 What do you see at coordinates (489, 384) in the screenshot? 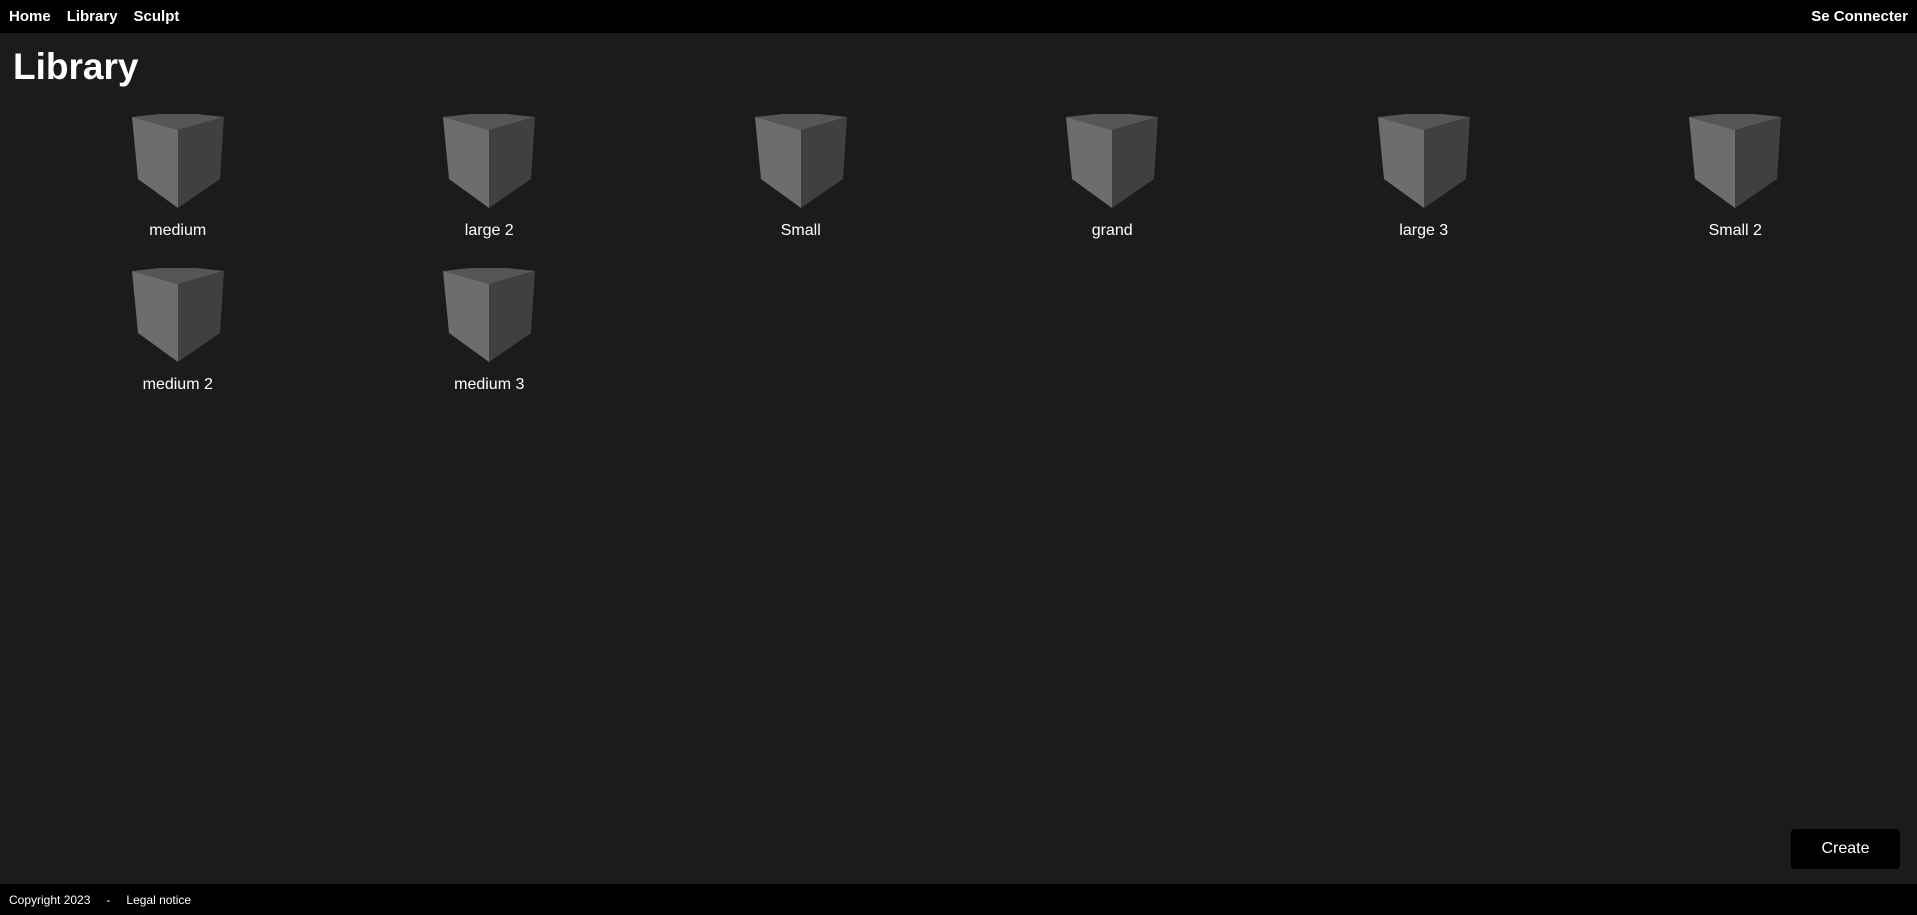
I see `model-name: medium 3` at bounding box center [489, 384].